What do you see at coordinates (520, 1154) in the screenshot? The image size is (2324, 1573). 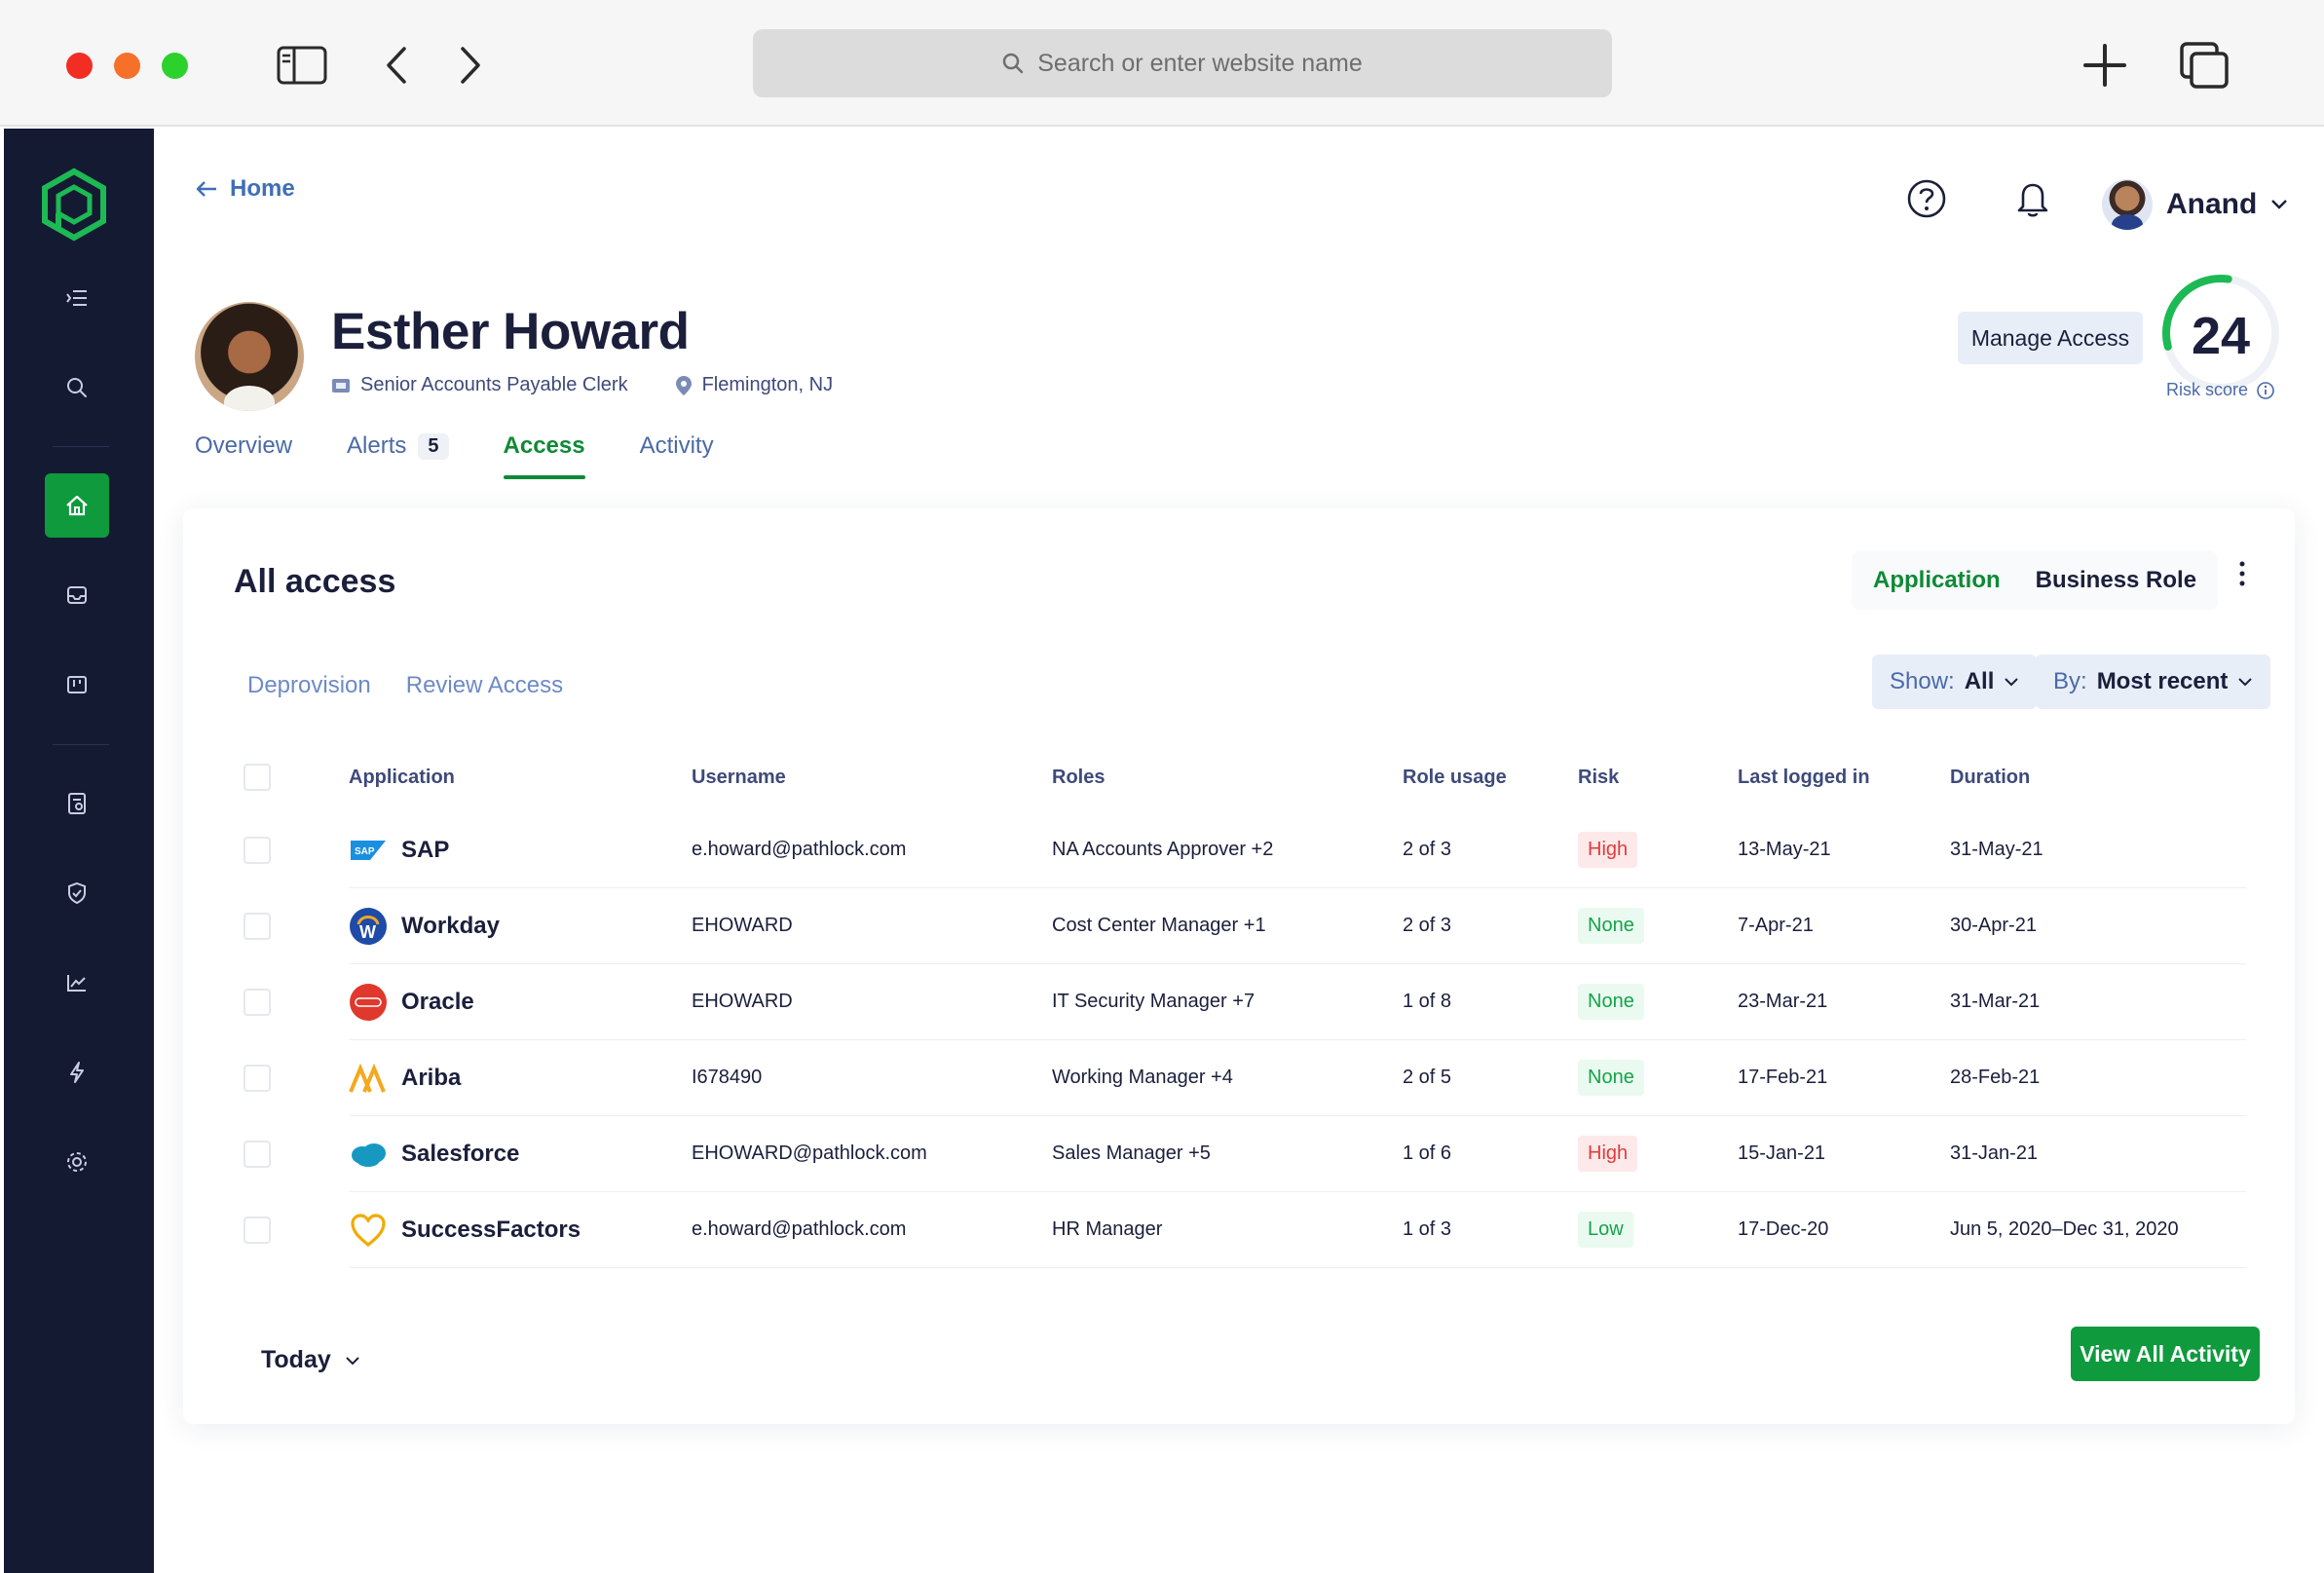 I see `cell-application: Salesforce` at bounding box center [520, 1154].